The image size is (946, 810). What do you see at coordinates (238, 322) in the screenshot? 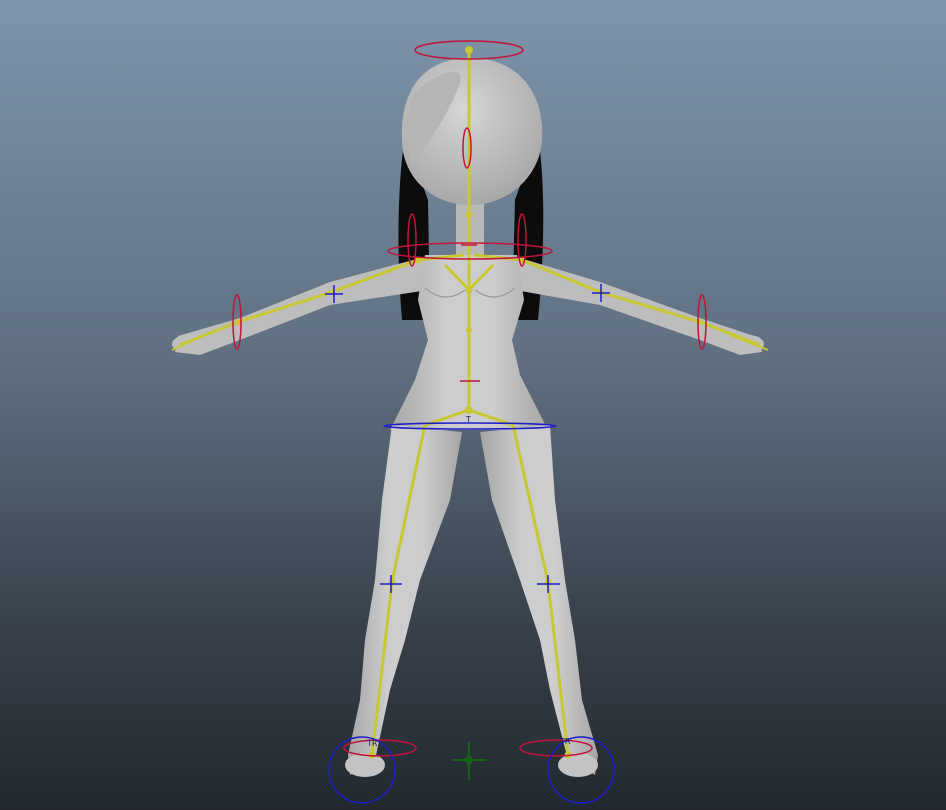
I see `left-wrist-joint` at bounding box center [238, 322].